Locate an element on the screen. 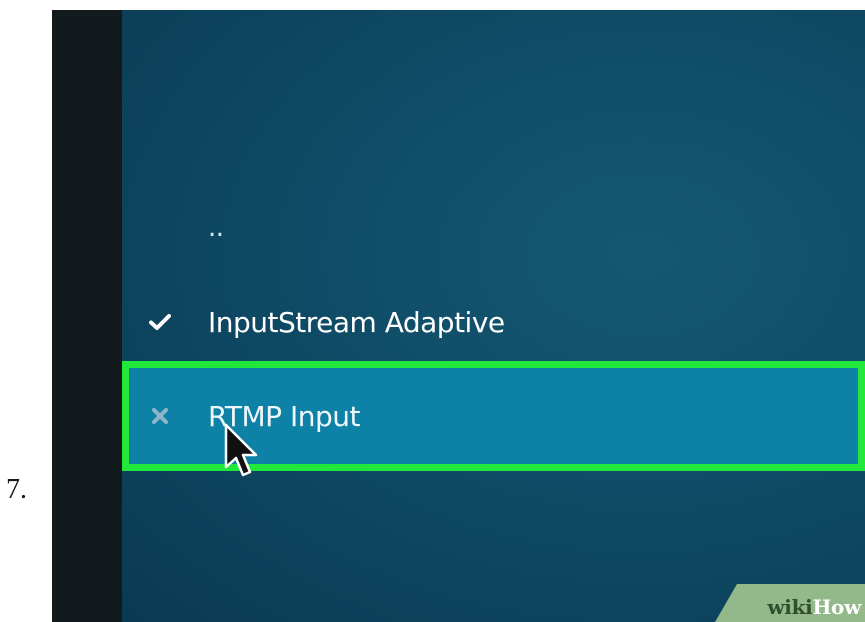 The image size is (865, 622). watermark-wiki: wiki is located at coordinates (790, 607).